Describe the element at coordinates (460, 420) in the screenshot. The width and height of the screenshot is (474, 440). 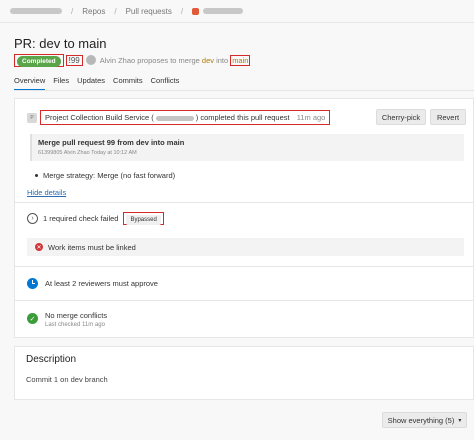
I see `chevron-down-icon: ▾` at that location.